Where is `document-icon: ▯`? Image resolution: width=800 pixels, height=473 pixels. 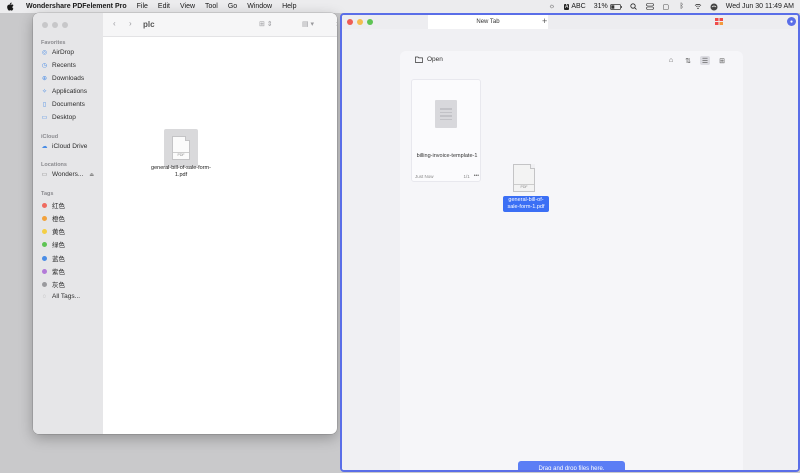 document-icon: ▯ is located at coordinates (44, 105).